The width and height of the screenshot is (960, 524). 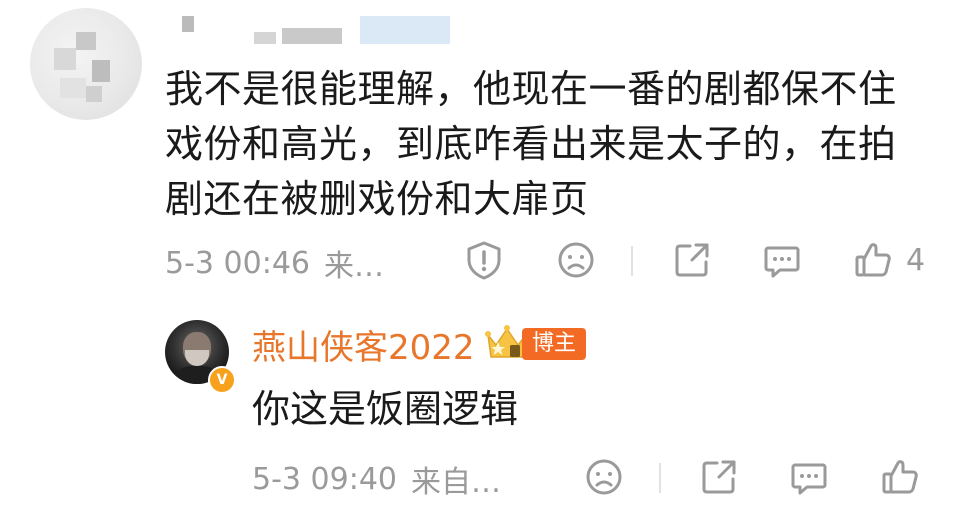 What do you see at coordinates (237, 263) in the screenshot?
I see `comment-time: 5-3 00:46` at bounding box center [237, 263].